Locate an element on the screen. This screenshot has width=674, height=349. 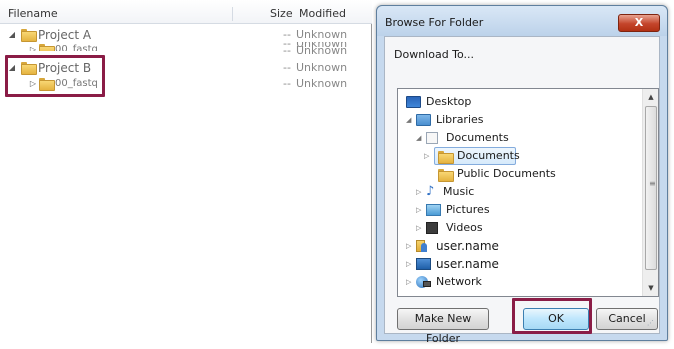
highlight-box-project-b is located at coordinates (55, 76).